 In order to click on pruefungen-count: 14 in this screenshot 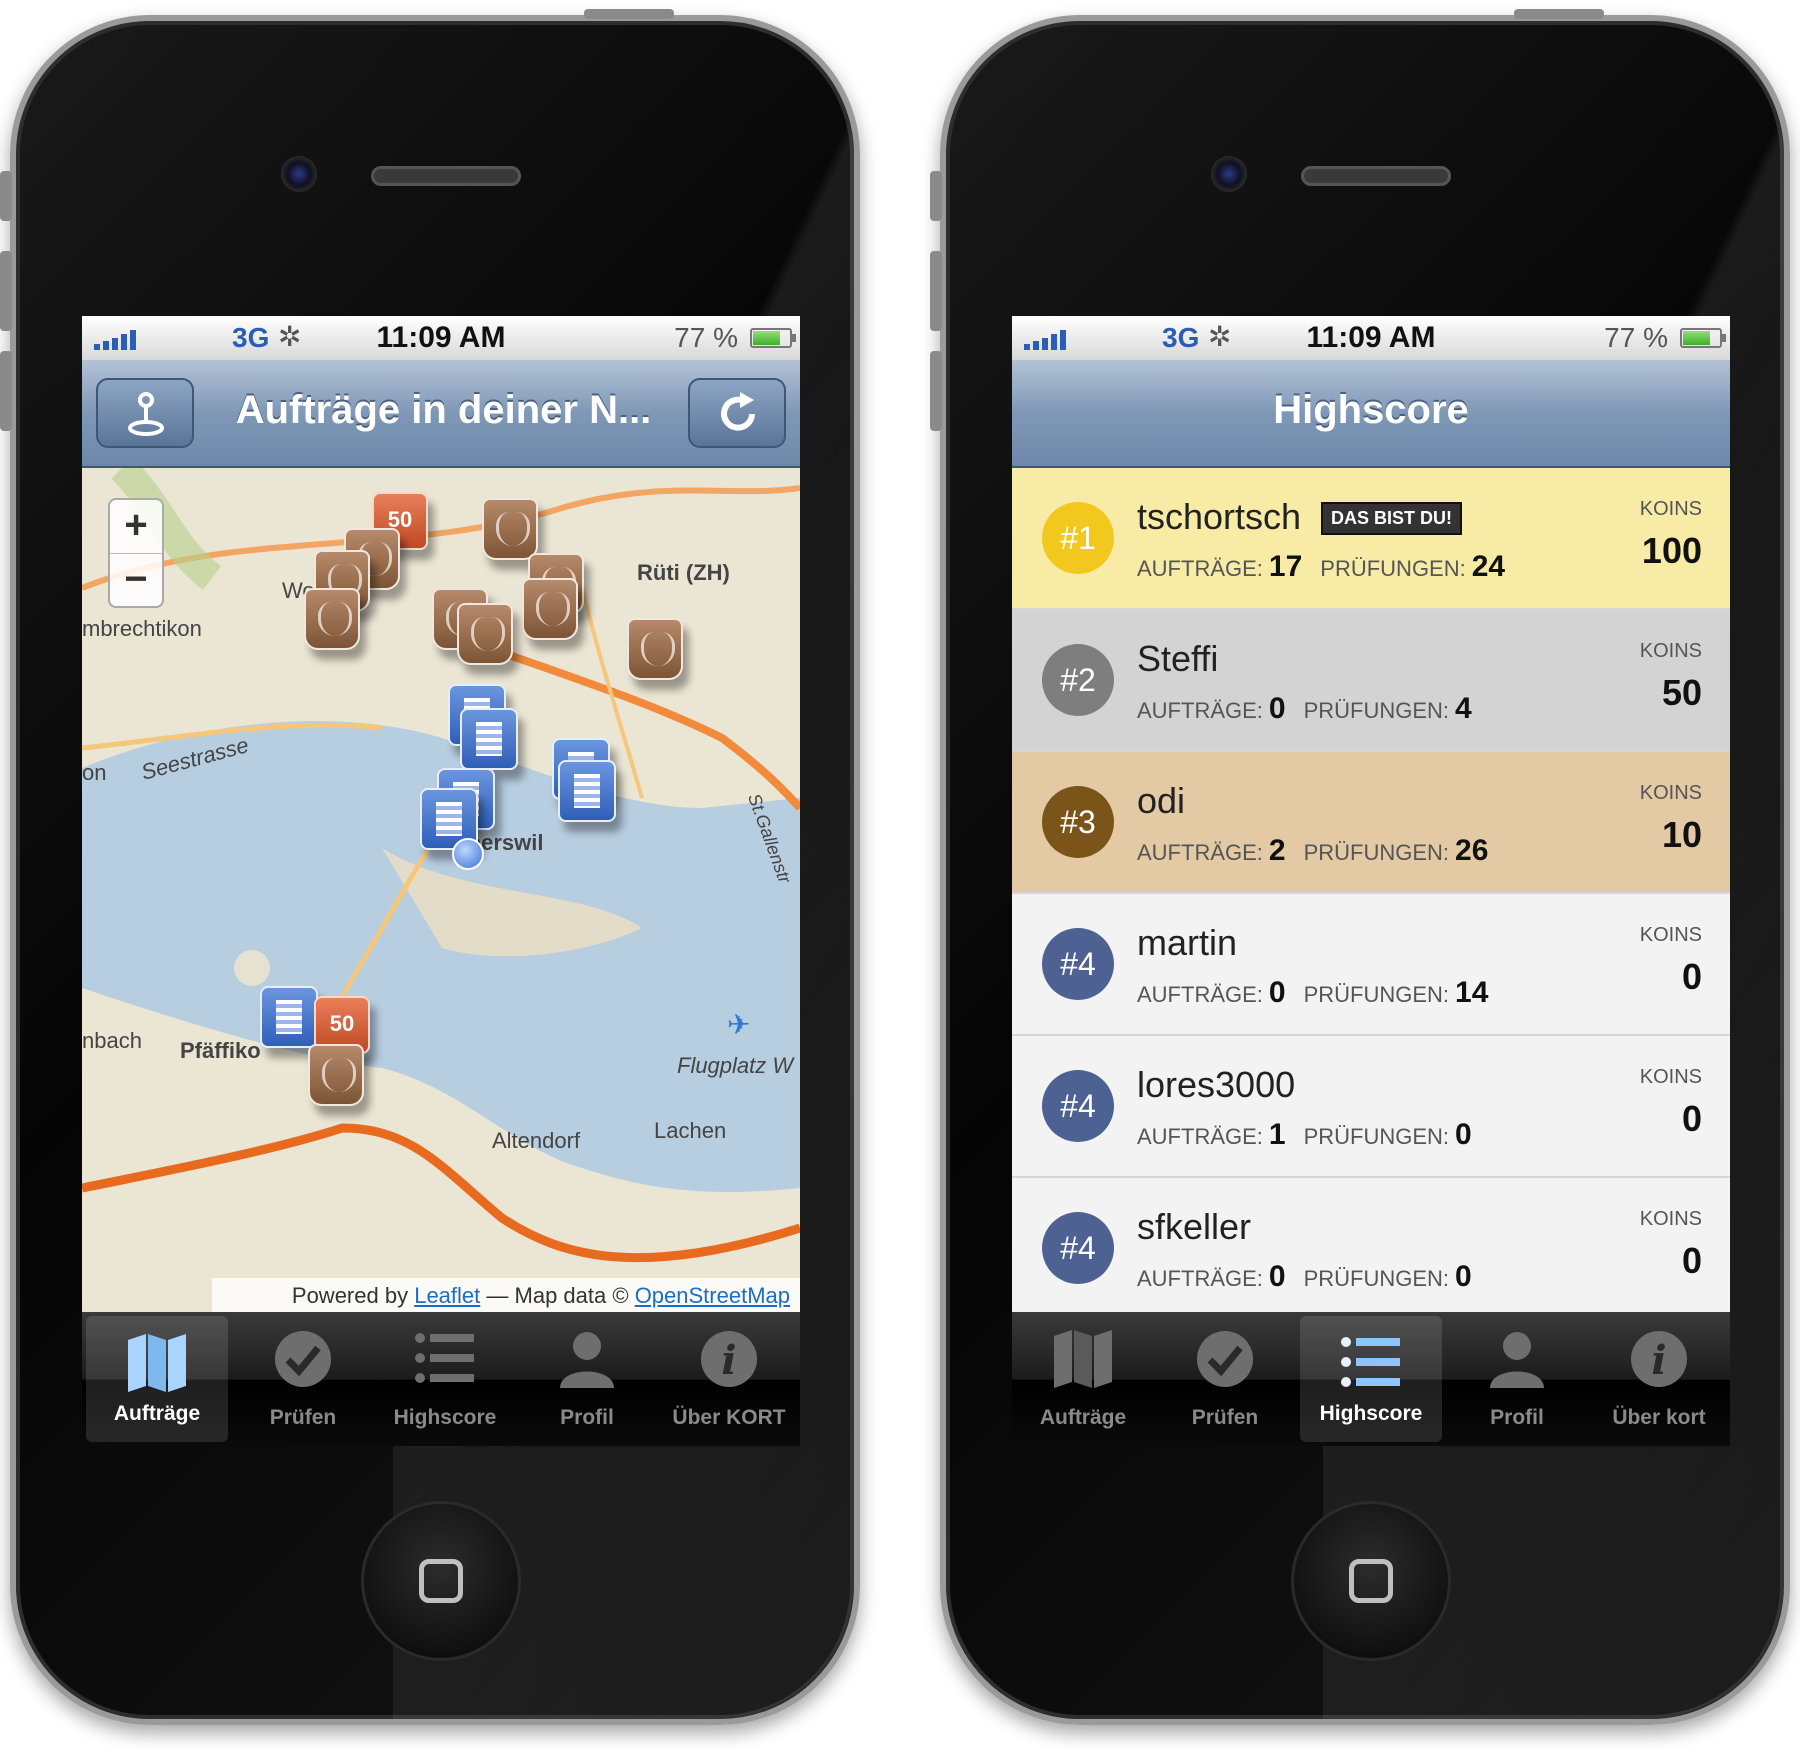, I will do `click(1472, 992)`.